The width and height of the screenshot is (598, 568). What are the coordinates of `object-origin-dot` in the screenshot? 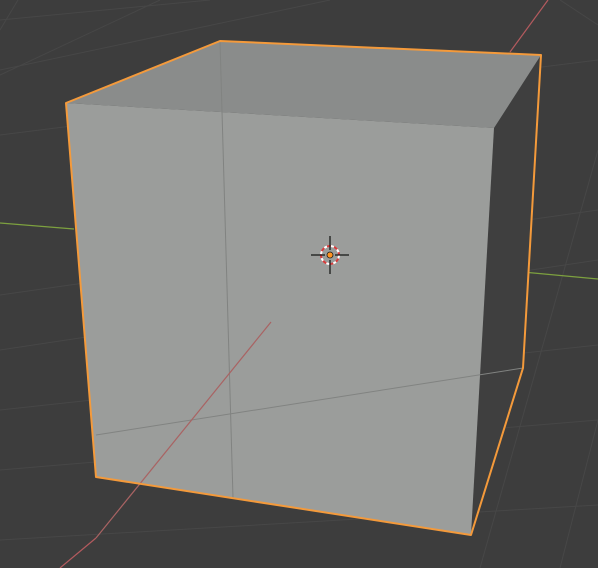 It's located at (330, 255).